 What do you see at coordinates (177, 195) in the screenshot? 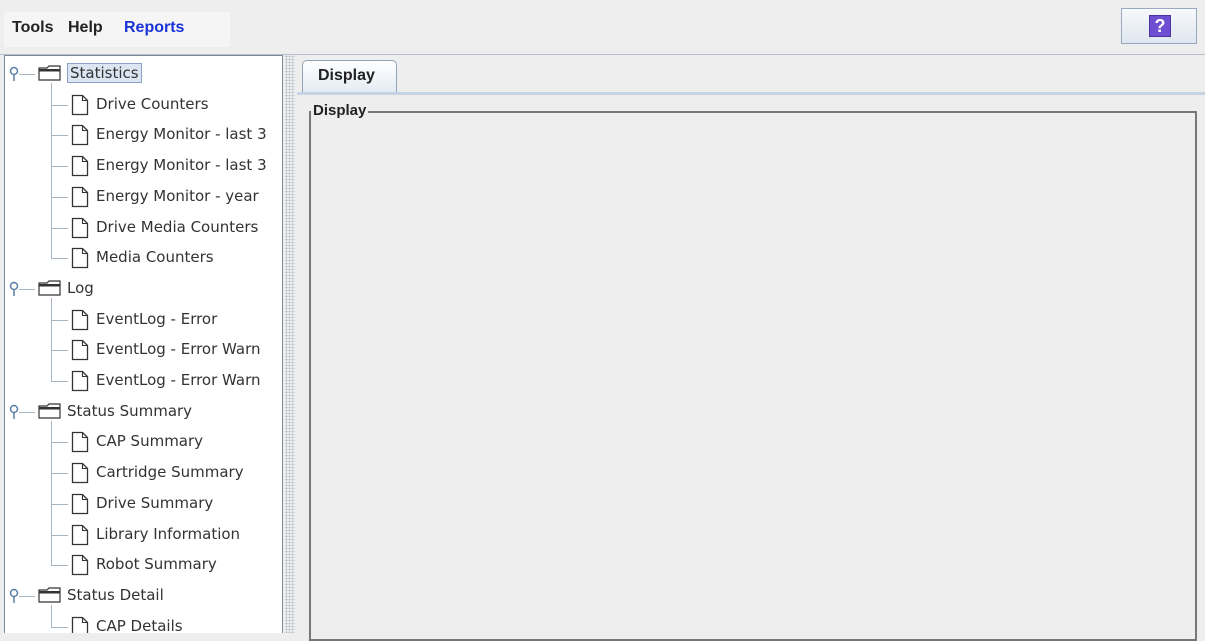
I see `tree-item-label: Energy Monitor - year` at bounding box center [177, 195].